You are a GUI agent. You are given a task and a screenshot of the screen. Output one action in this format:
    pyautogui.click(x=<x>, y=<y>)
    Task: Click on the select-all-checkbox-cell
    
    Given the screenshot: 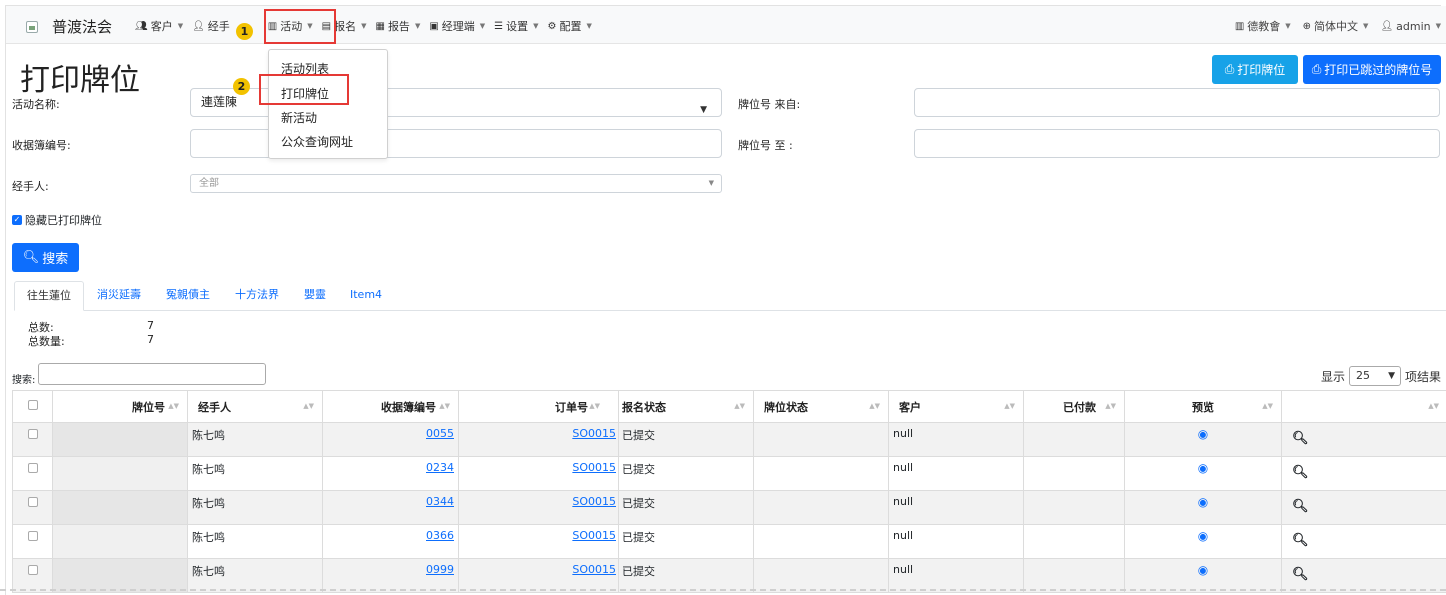 What is the action you would take?
    pyautogui.click(x=32, y=406)
    